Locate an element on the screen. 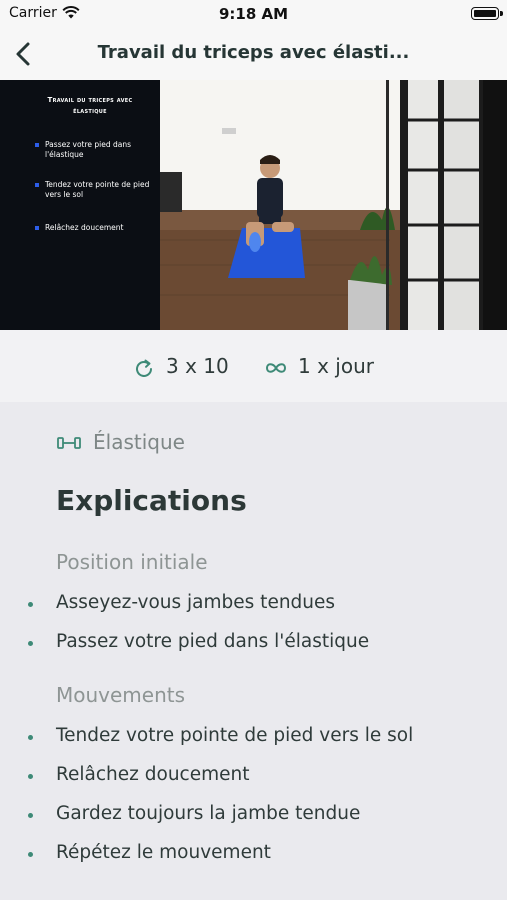 This screenshot has height=900, width=507. repeat-icon is located at coordinates (144, 368).